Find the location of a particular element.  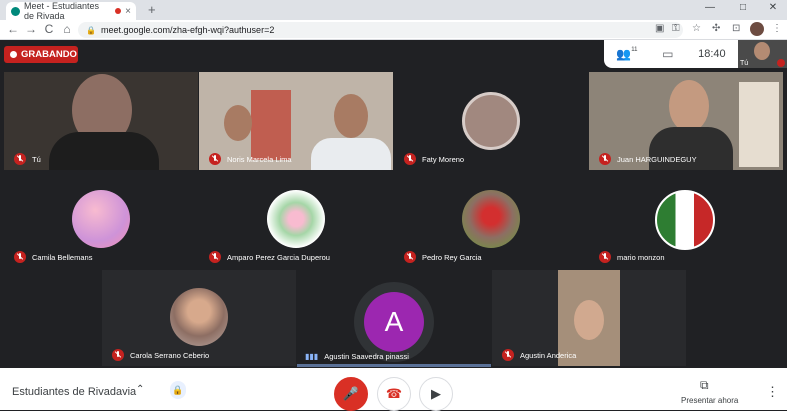

reload-button: C is located at coordinates (49, 29).